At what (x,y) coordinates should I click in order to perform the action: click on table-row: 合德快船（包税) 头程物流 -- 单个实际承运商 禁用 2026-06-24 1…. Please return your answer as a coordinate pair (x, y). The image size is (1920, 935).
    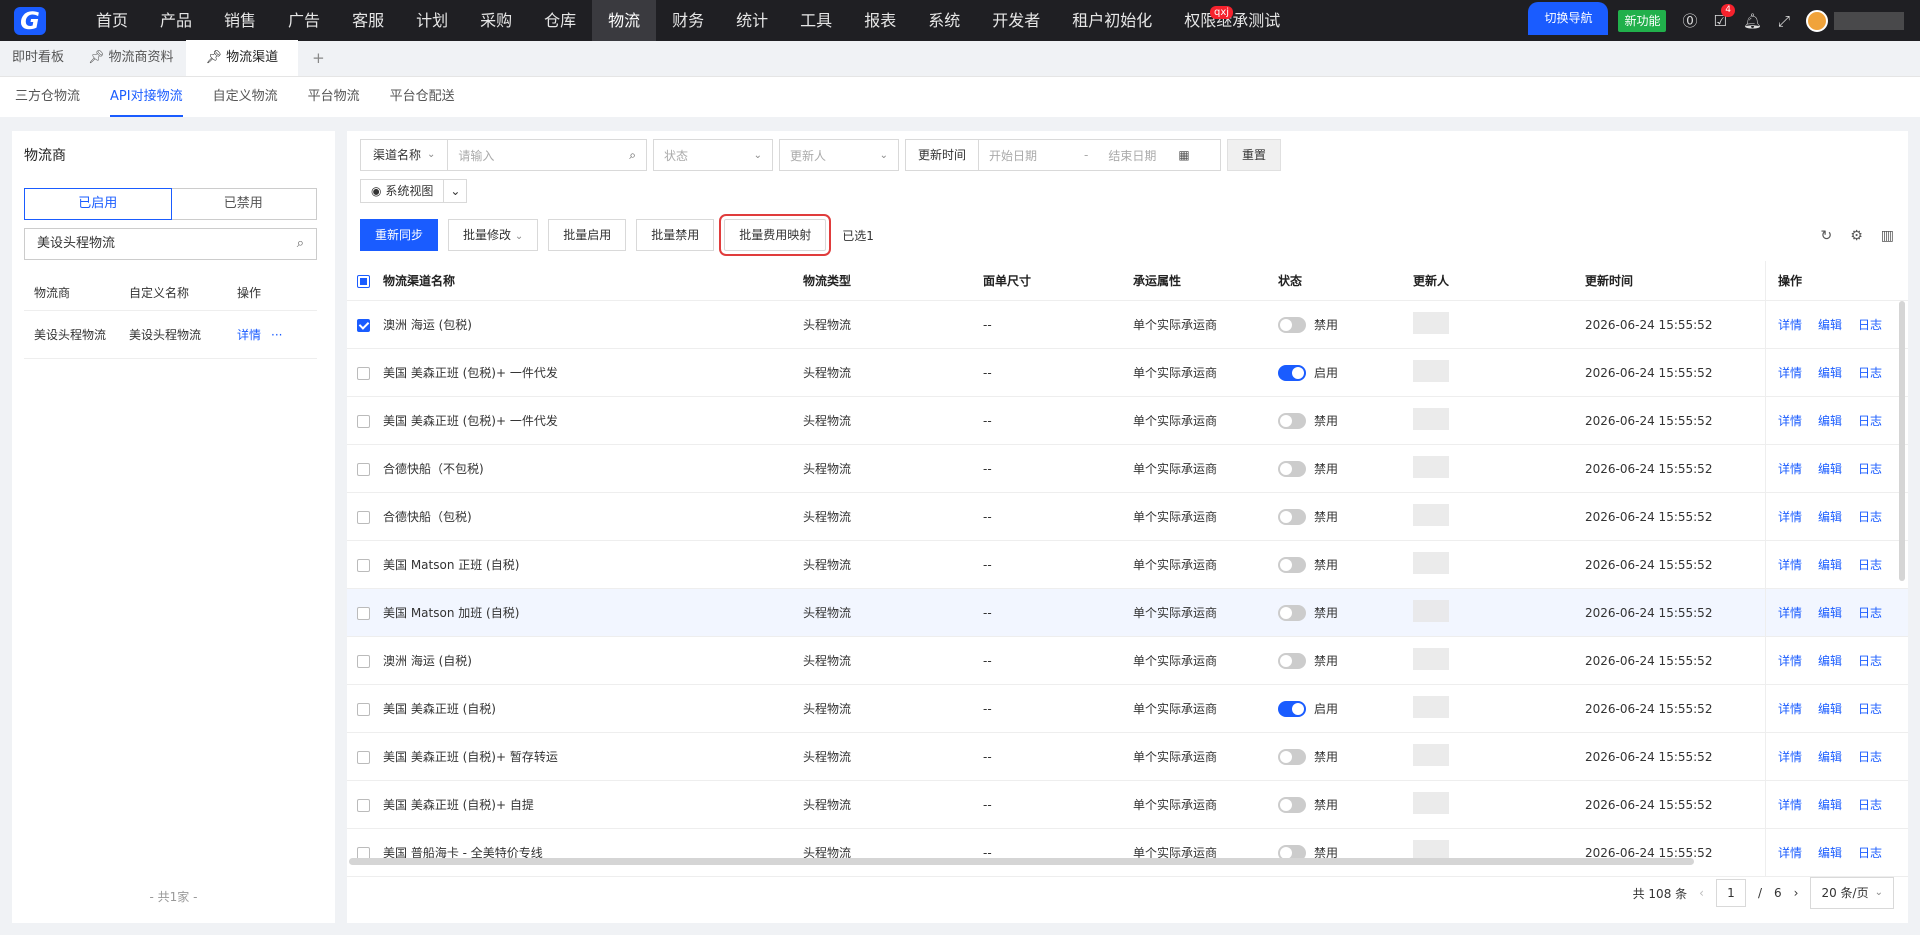
    Looking at the image, I should click on (1127, 517).